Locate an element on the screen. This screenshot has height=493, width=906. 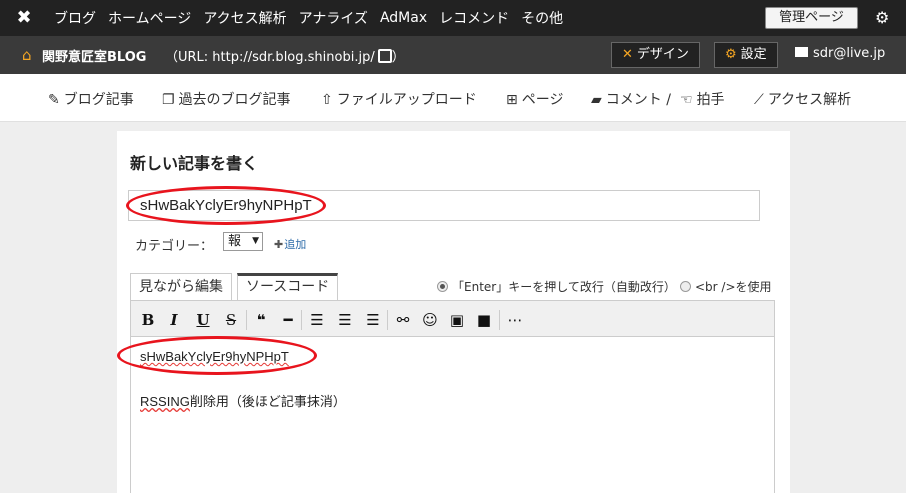
content-line-note-prefix: RSSING is located at coordinates (165, 401).